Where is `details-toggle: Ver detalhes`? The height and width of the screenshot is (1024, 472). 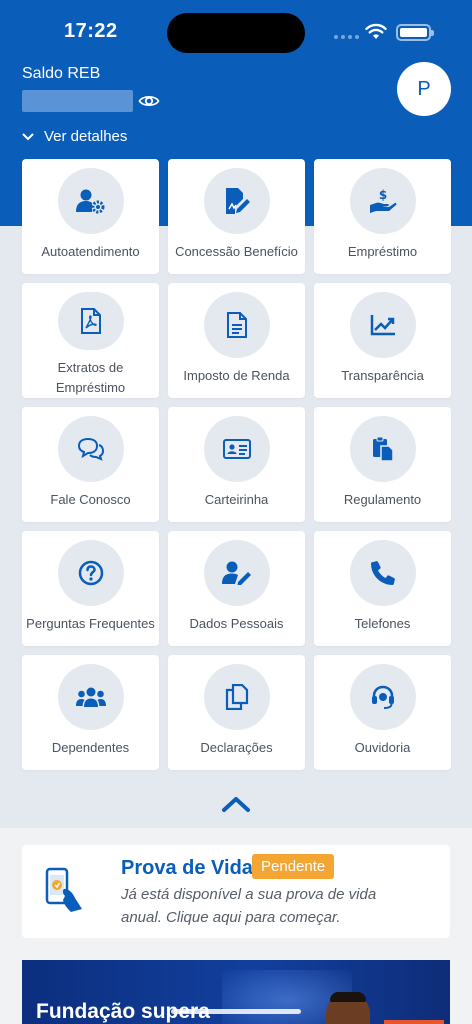
details-toggle: Ver detalhes is located at coordinates (74, 136).